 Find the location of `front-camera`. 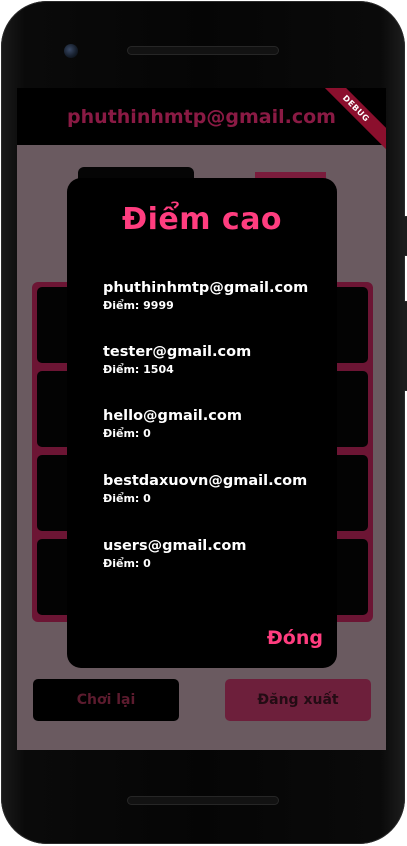

front-camera is located at coordinates (71, 51).